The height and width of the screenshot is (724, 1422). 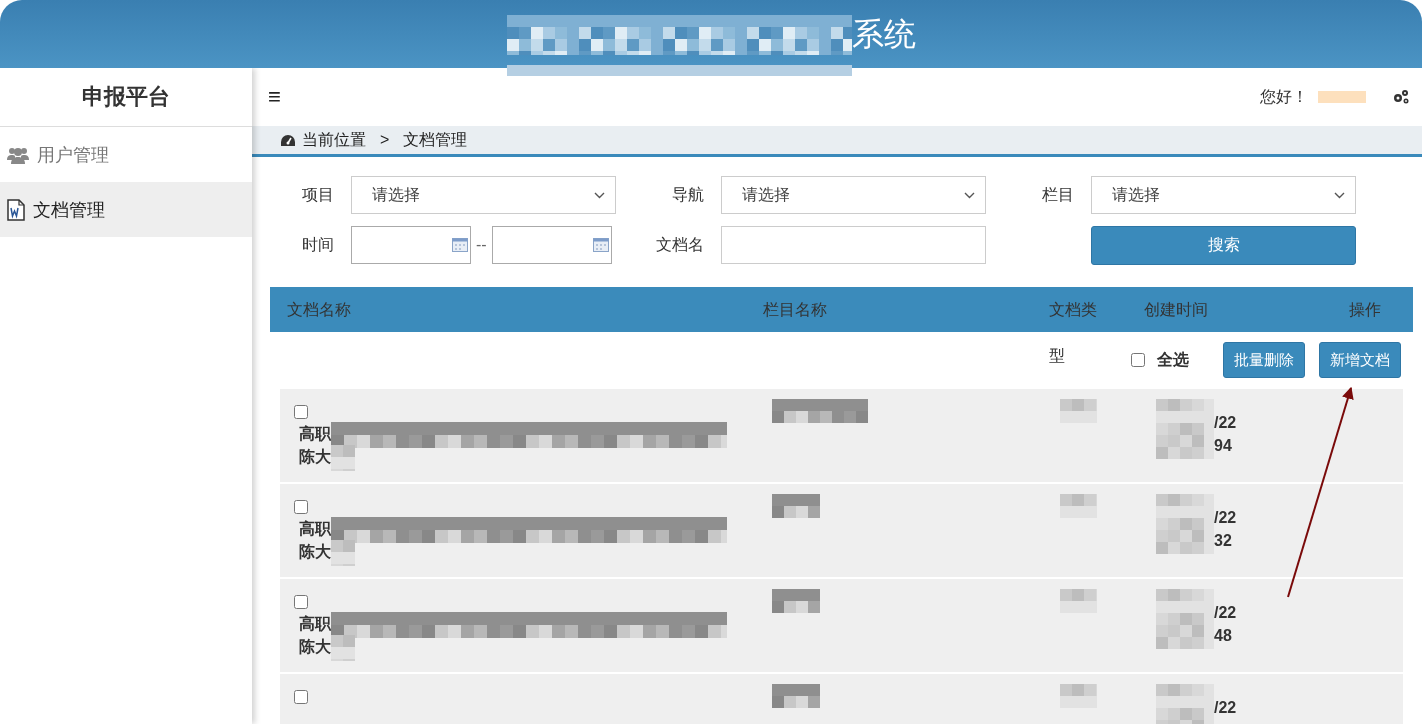 I want to click on document-icon, so click(x=16, y=209).